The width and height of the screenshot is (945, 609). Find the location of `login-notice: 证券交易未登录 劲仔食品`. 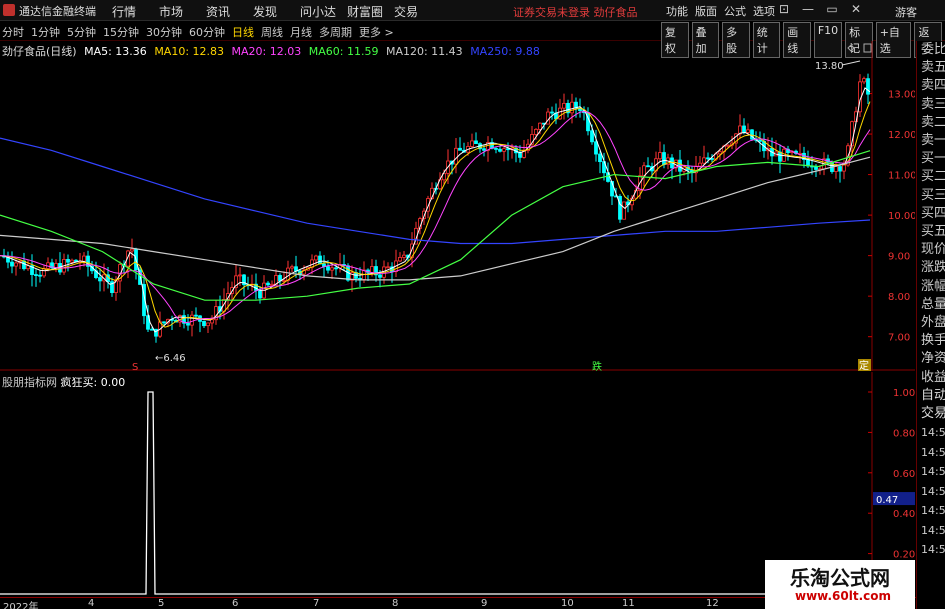

login-notice: 证券交易未登录 劲仔食品 is located at coordinates (575, 12).